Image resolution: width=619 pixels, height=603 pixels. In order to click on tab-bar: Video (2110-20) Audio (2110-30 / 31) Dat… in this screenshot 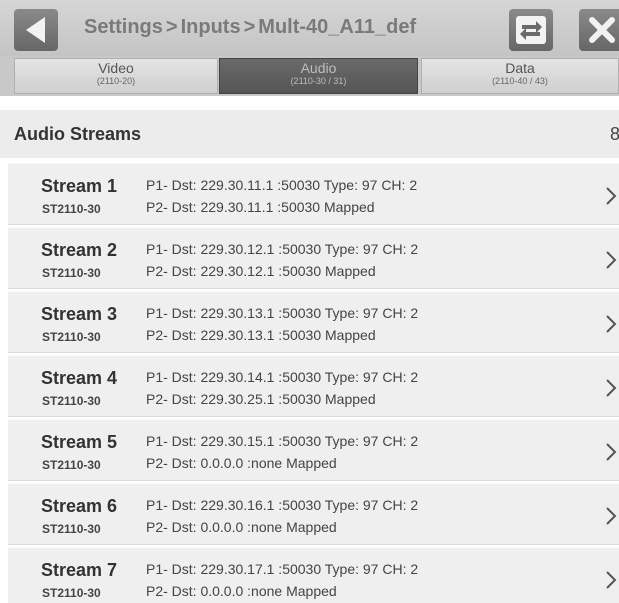, I will do `click(309, 76)`.